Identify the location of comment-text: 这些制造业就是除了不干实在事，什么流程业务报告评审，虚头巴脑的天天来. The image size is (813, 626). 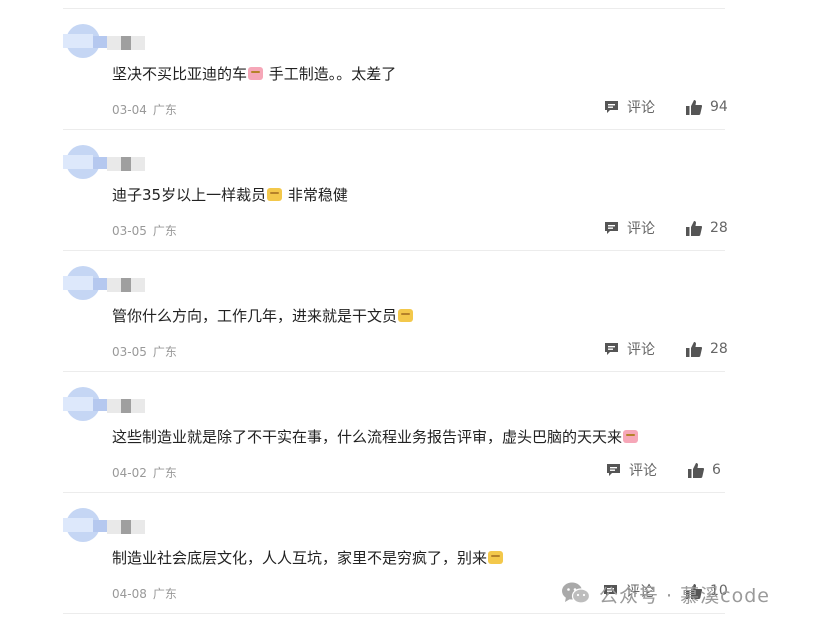
(375, 437).